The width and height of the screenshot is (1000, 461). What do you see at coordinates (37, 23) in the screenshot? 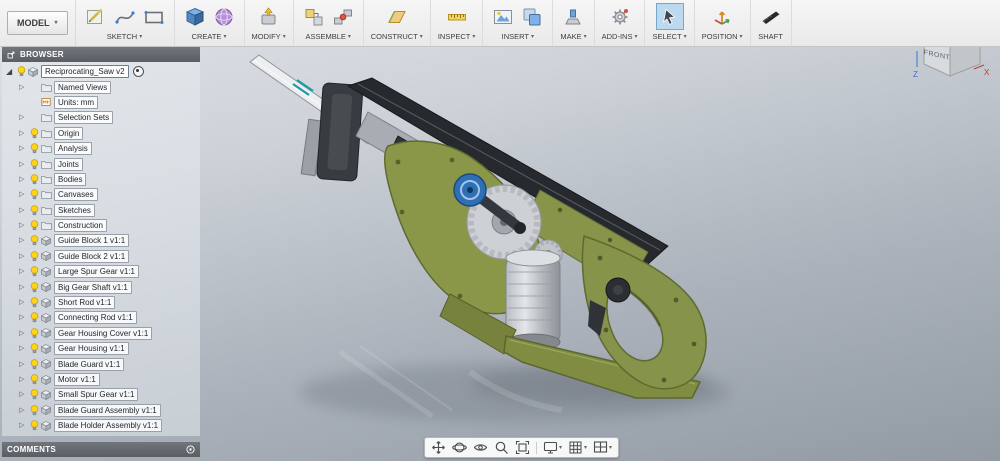
I see `workspace-switcher: MODEL ▾` at bounding box center [37, 23].